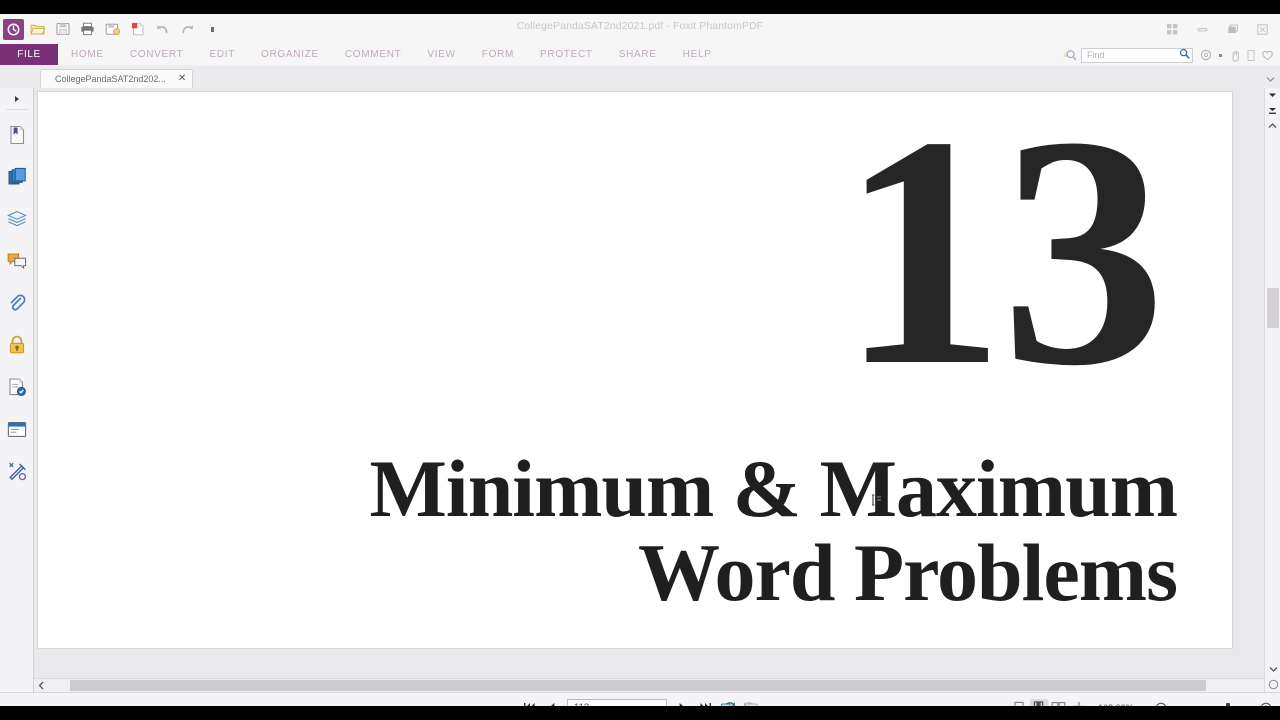 The image size is (1280, 720). I want to click on find-tools, so click(1235, 55).